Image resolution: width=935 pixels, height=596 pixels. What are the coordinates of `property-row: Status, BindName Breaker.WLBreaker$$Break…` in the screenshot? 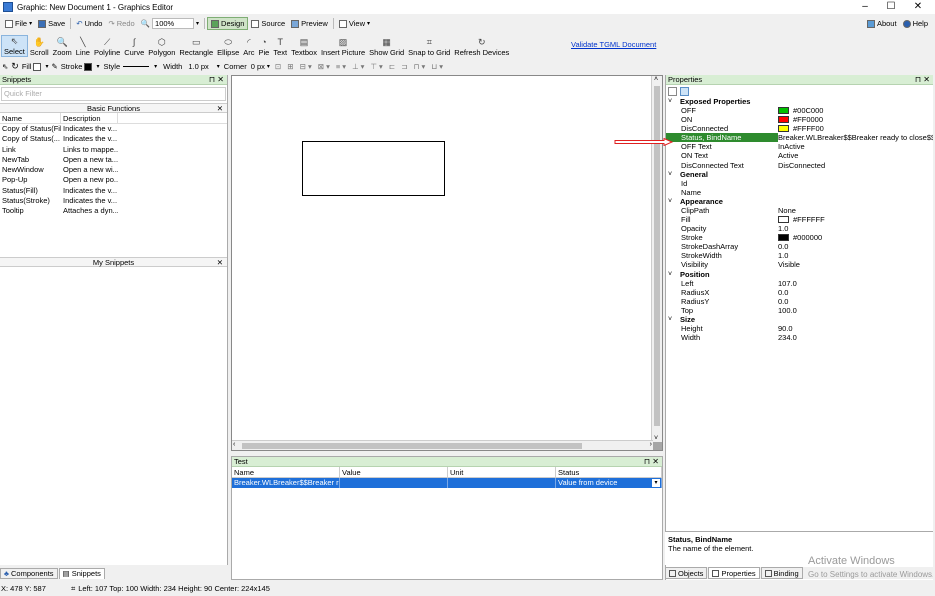 It's located at (799, 138).